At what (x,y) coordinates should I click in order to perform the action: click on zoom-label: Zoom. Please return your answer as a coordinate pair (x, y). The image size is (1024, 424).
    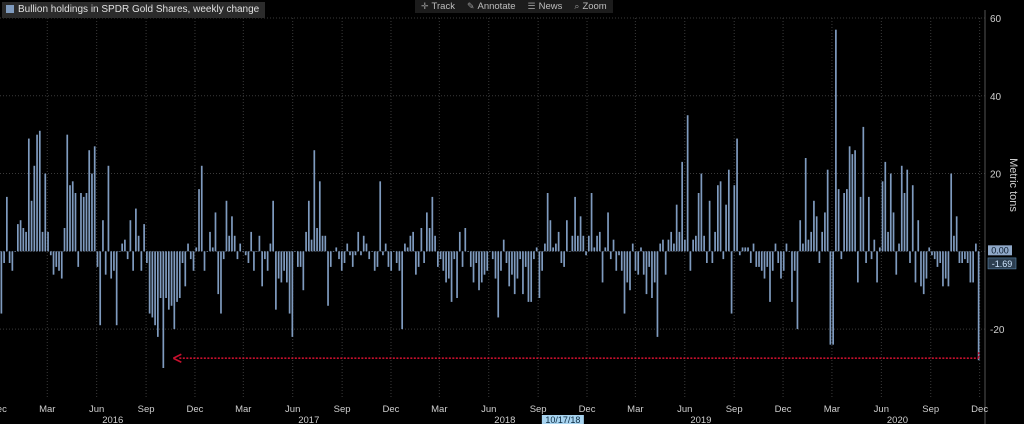
    Looking at the image, I should click on (594, 6).